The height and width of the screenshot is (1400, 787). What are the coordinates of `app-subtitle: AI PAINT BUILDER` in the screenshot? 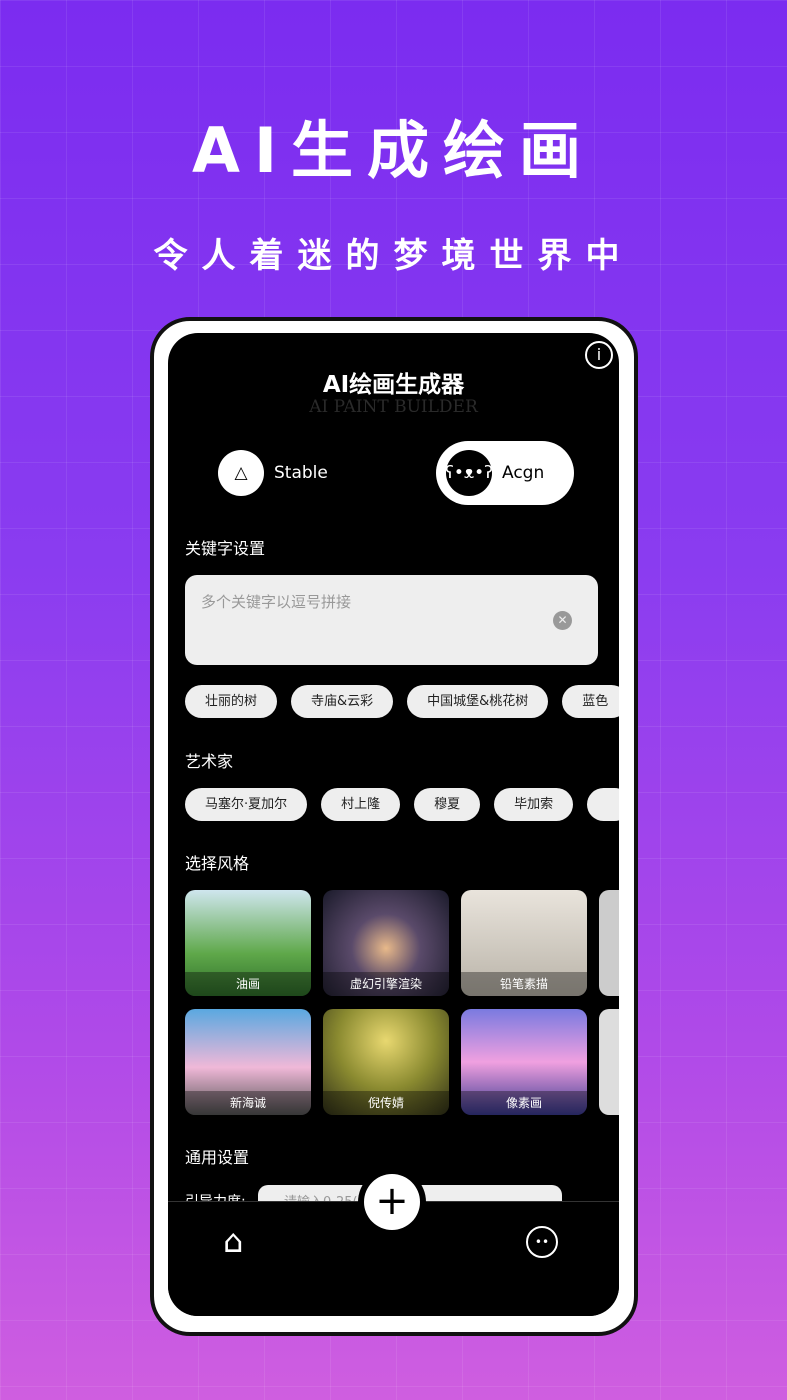 It's located at (393, 407).